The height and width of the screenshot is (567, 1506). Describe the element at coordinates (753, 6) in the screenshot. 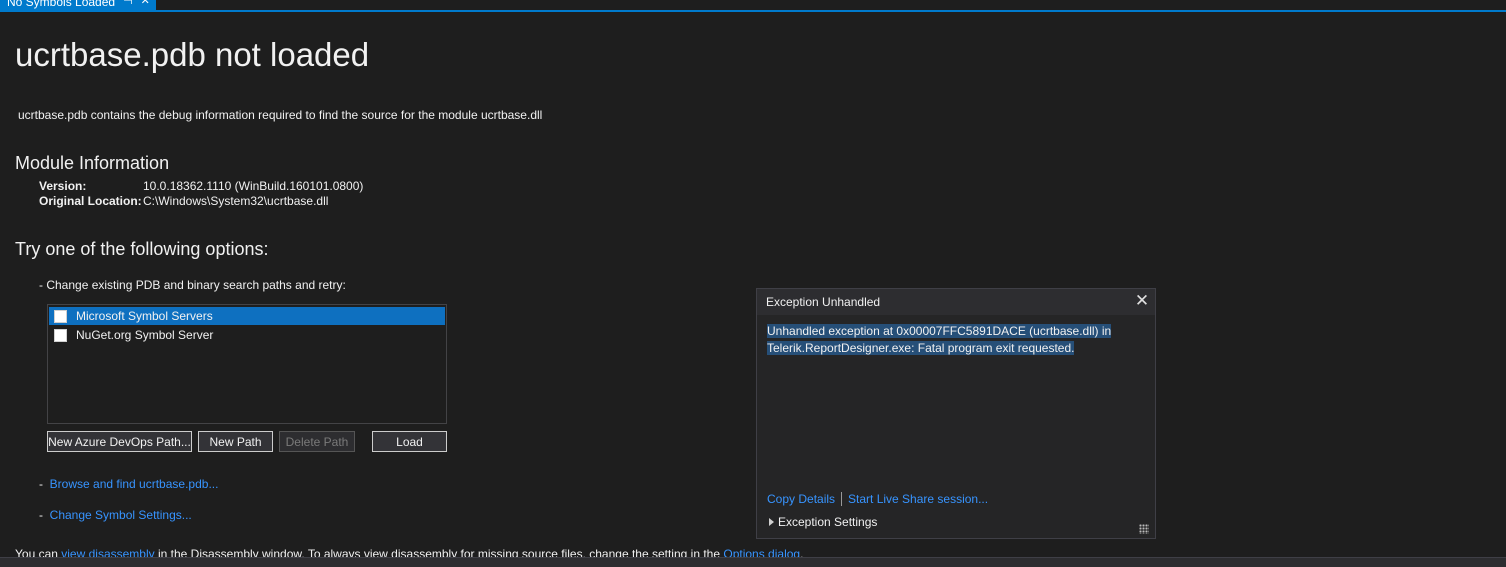

I see `document-tab-strip: No Symbols Loaded ⊣ ✕` at that location.